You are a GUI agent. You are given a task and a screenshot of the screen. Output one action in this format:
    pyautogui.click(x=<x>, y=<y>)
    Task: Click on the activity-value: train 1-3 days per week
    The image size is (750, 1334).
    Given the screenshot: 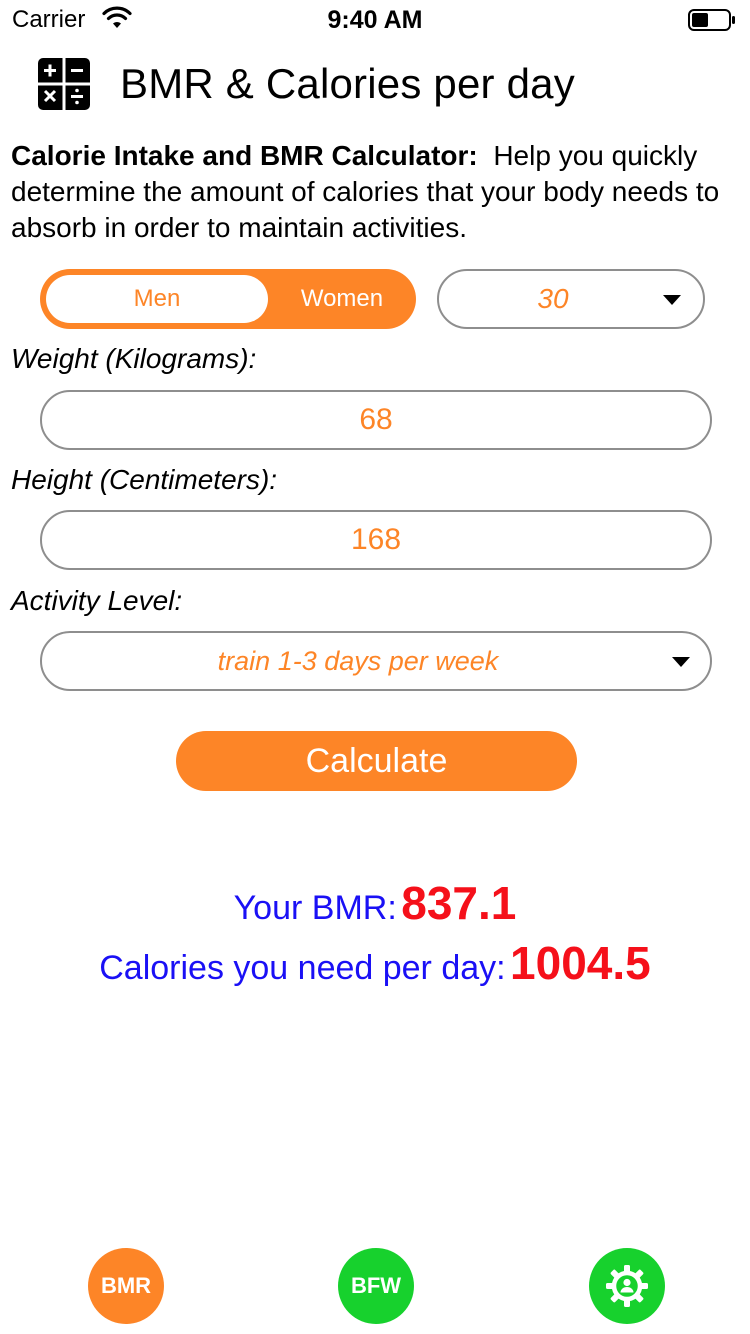 What is the action you would take?
    pyautogui.click(x=358, y=660)
    